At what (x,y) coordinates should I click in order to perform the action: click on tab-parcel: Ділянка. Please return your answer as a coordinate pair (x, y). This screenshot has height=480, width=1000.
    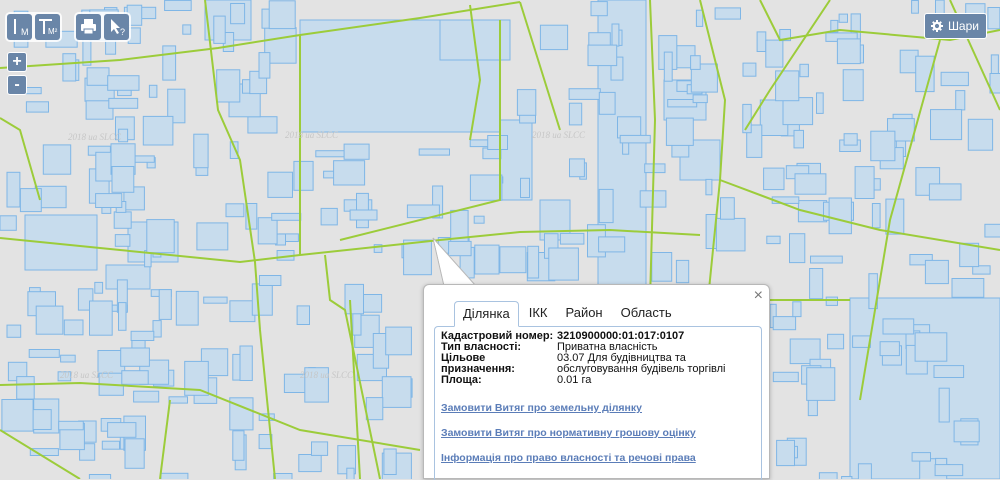
    Looking at the image, I should click on (486, 314).